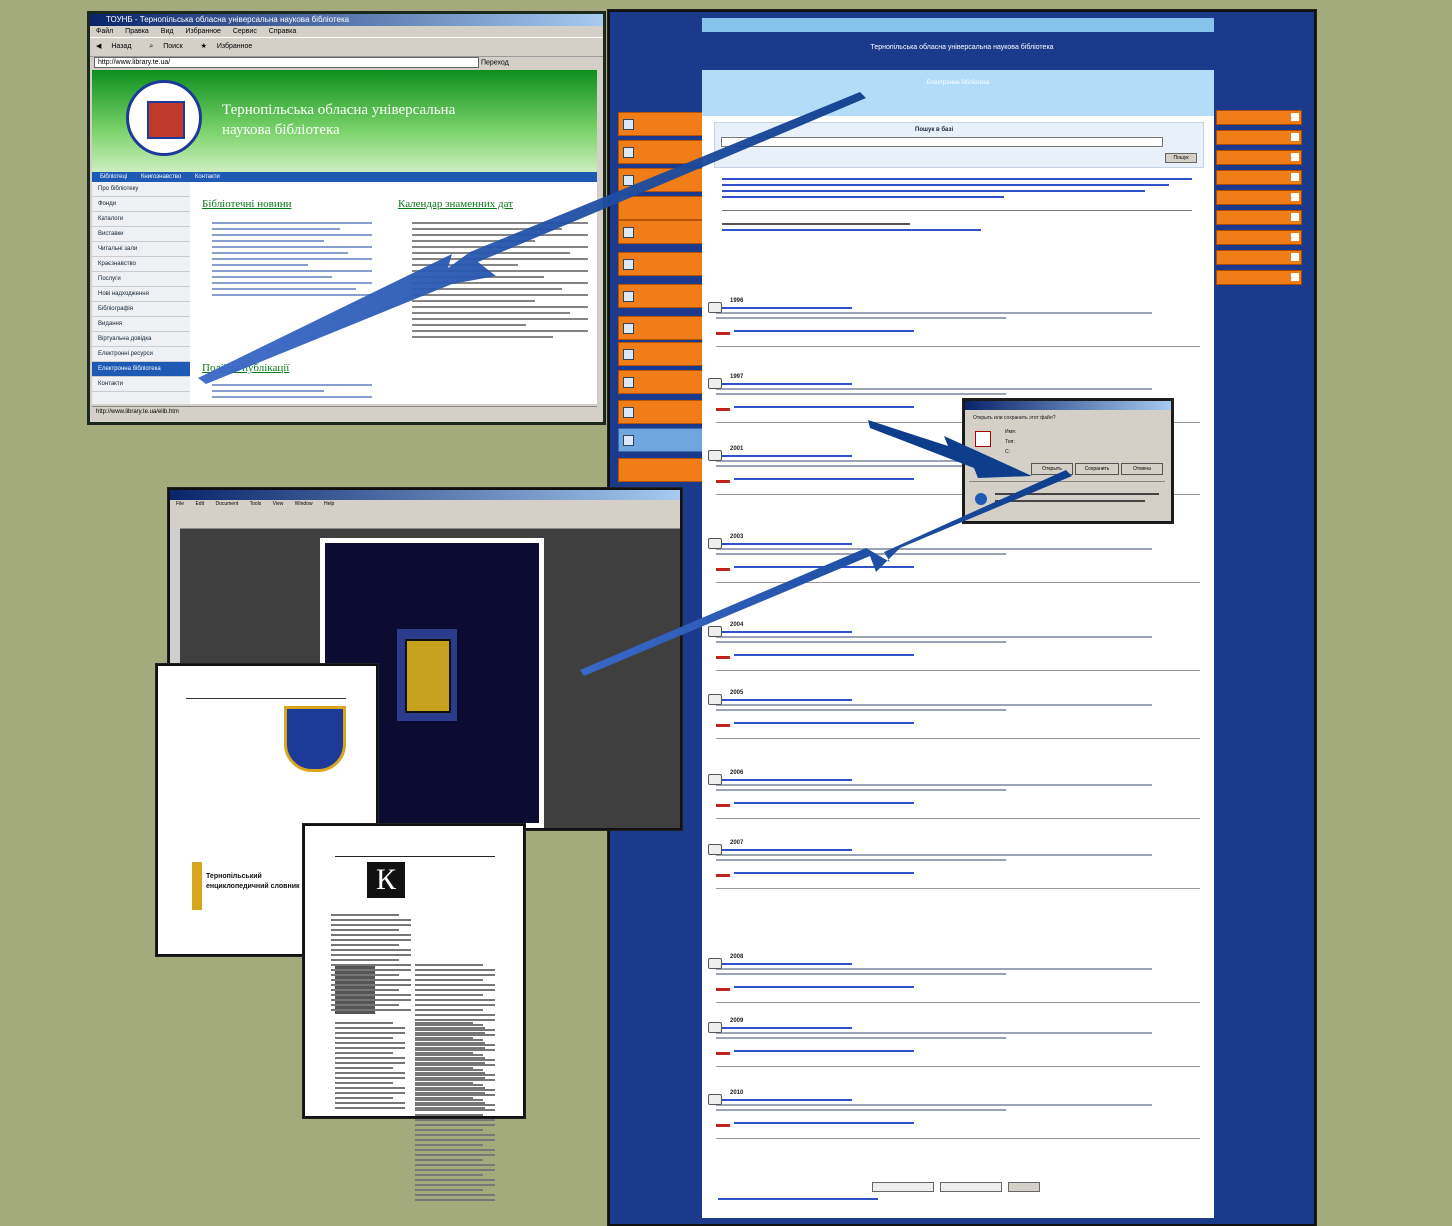 The height and width of the screenshot is (1226, 1452). I want to click on reader-menu-view: View, so click(278, 504).